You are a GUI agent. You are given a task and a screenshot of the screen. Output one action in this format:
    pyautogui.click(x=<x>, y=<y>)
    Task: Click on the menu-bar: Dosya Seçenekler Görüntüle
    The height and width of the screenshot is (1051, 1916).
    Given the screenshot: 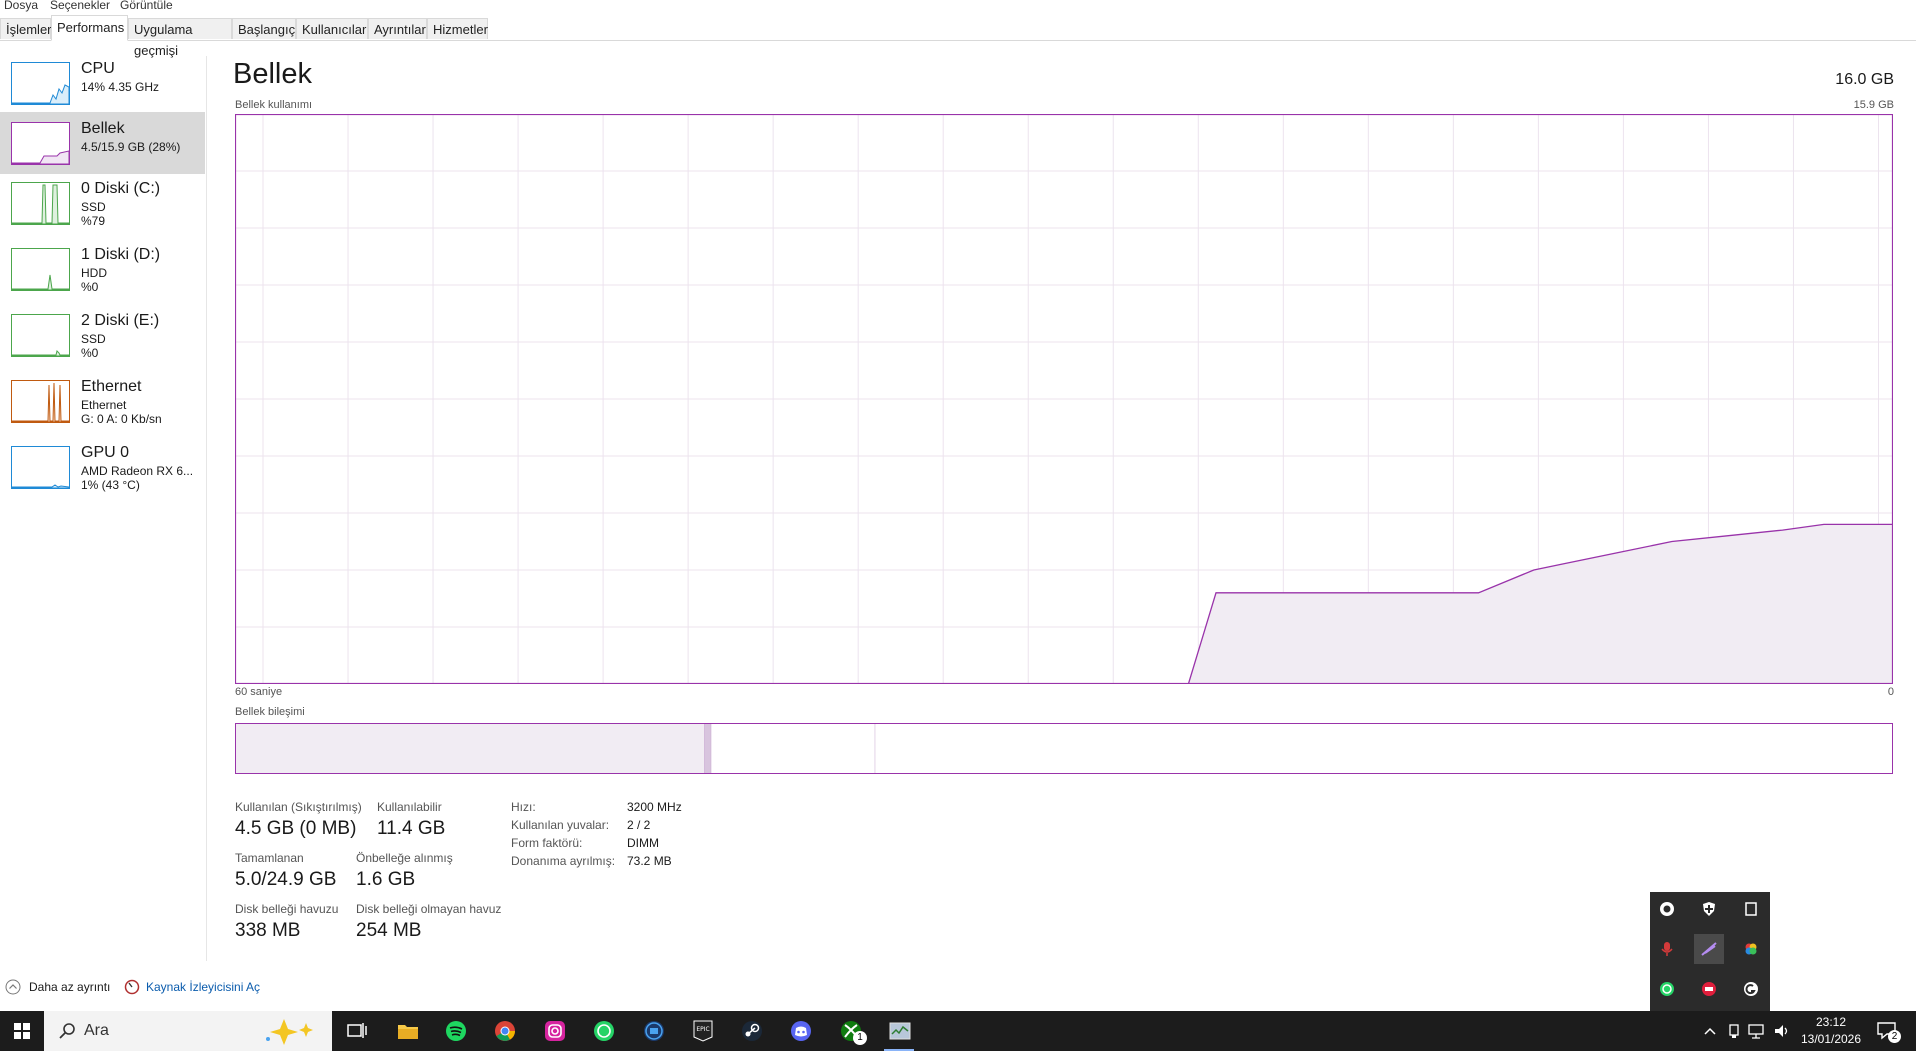 What is the action you would take?
    pyautogui.click(x=958, y=7)
    